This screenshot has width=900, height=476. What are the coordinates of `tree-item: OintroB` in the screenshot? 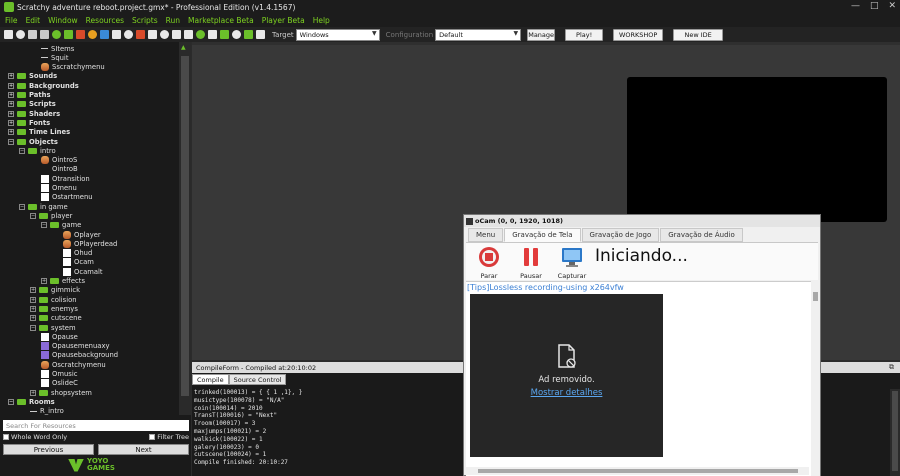 It's located at (59, 169).